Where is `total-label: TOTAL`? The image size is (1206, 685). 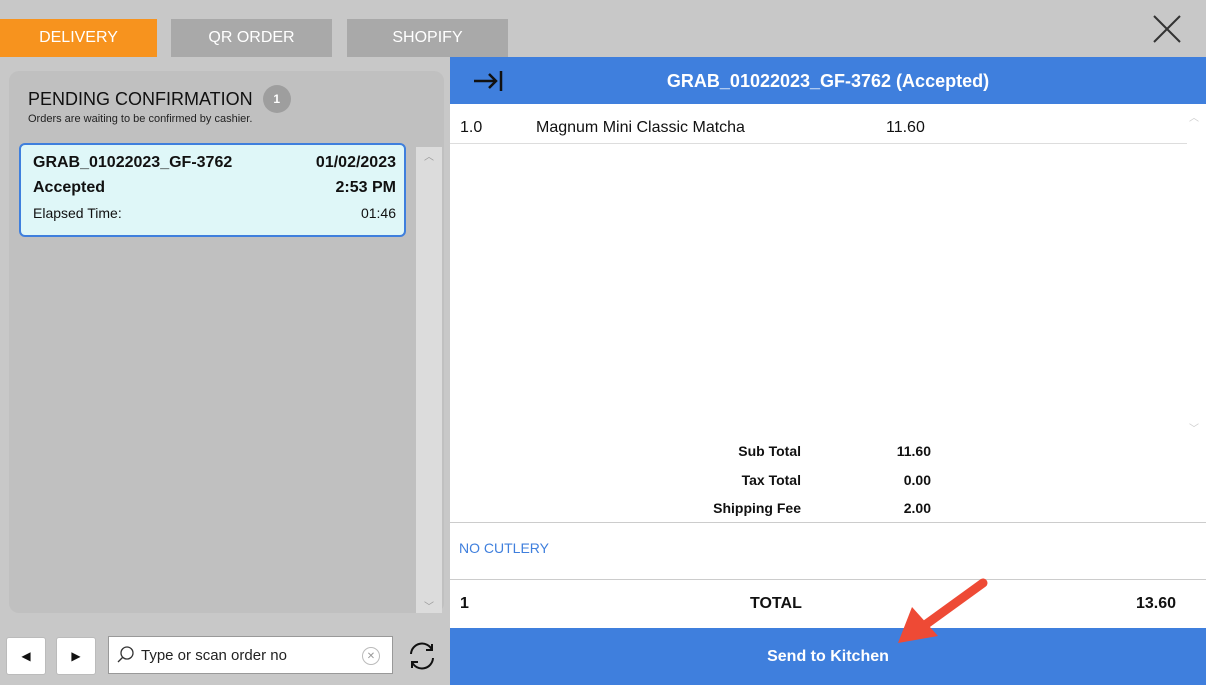
total-label: TOTAL is located at coordinates (776, 603).